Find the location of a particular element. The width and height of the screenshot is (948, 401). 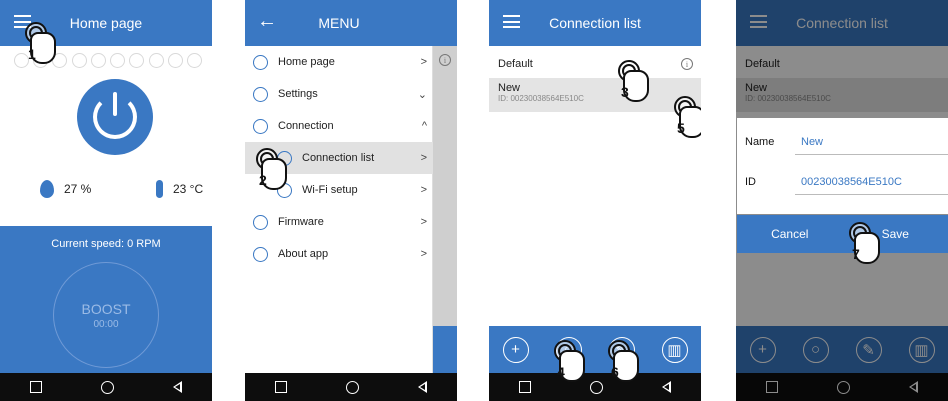

boost-label: BOOST is located at coordinates (106, 308).